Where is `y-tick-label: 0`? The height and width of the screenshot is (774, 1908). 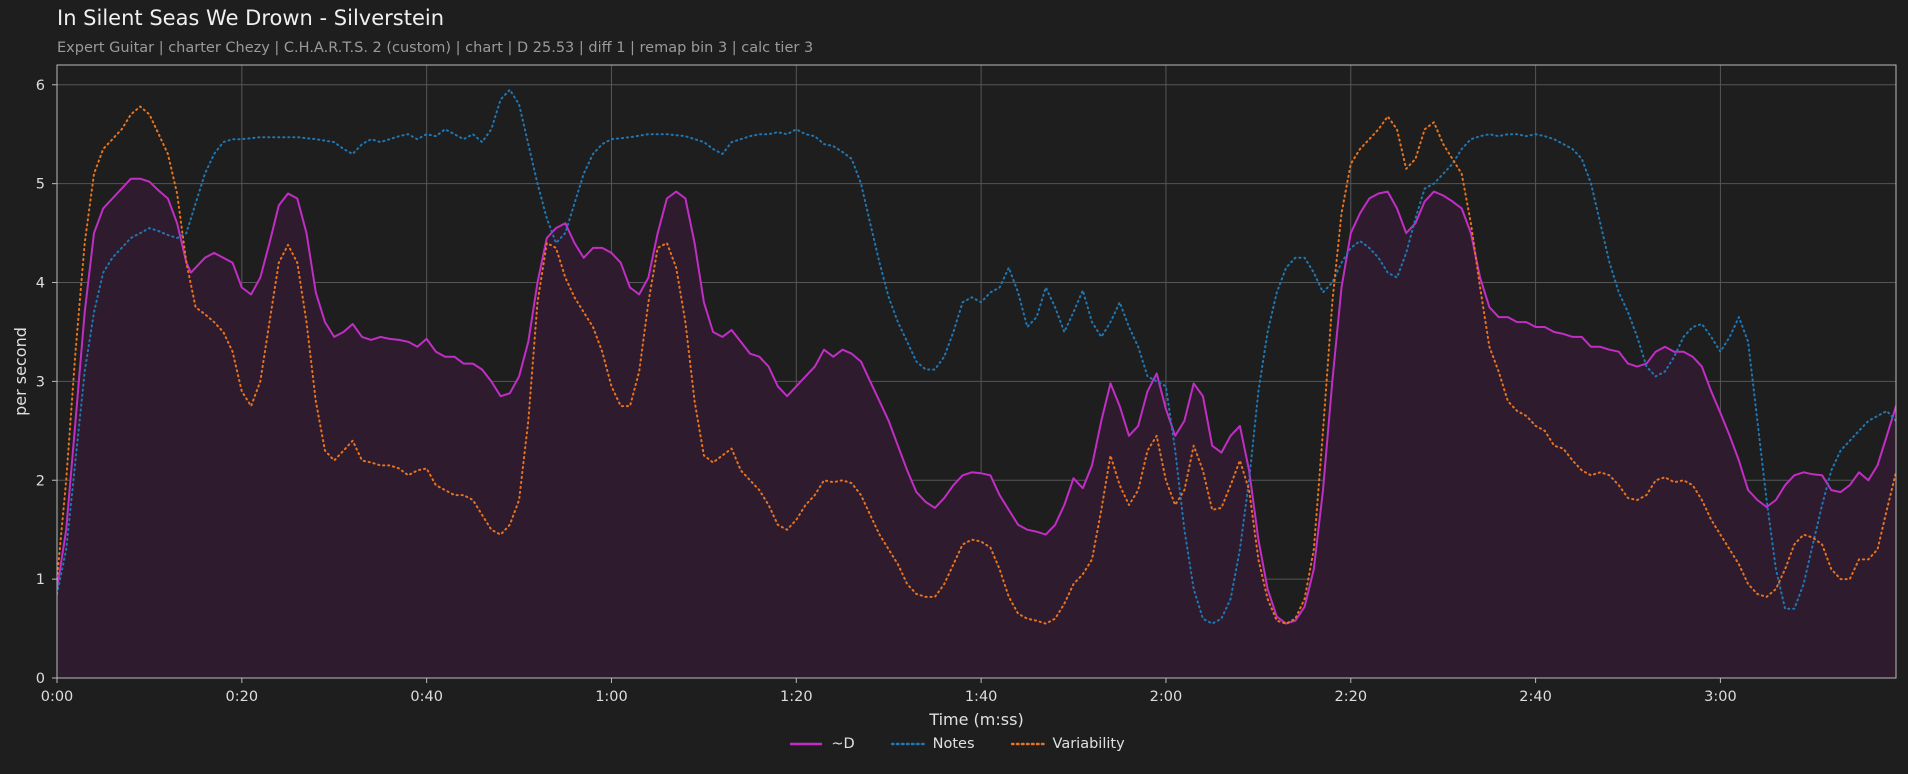 y-tick-label: 0 is located at coordinates (40, 679).